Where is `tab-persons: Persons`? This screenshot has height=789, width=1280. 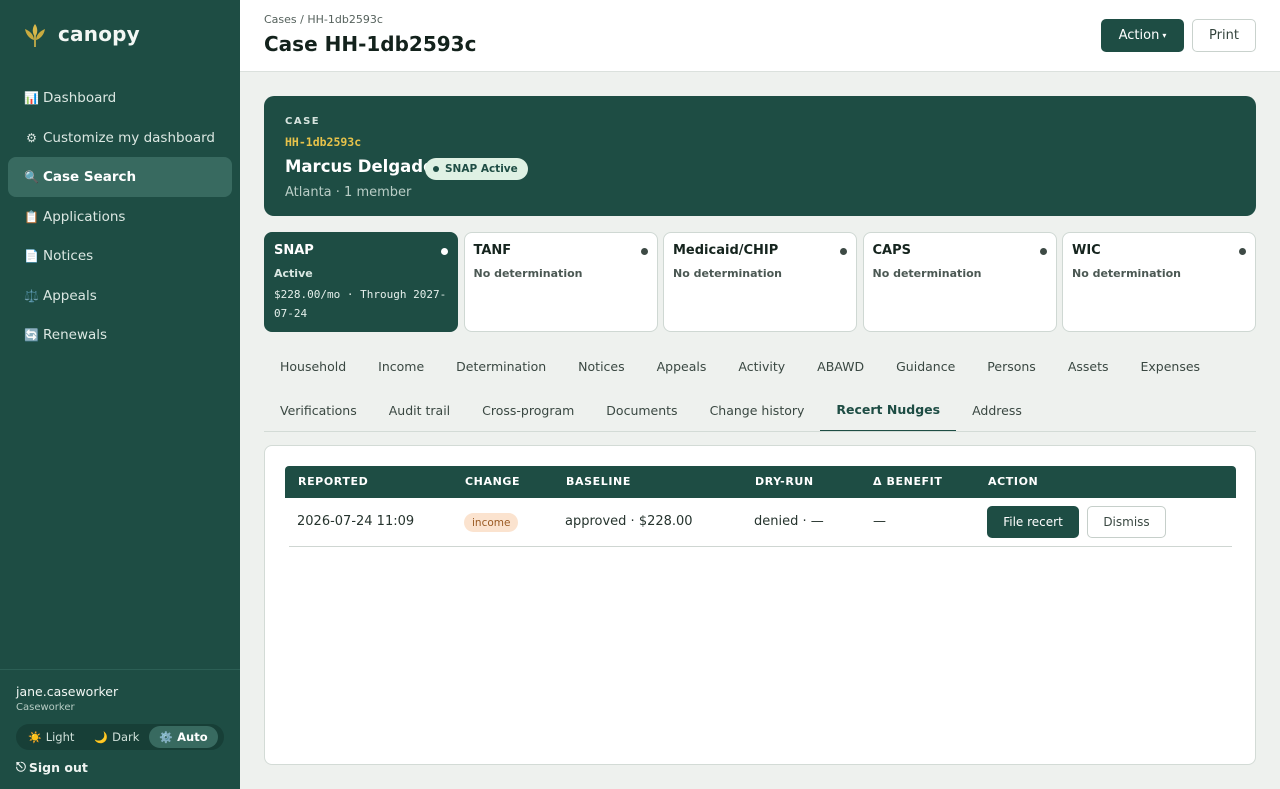
tab-persons: Persons is located at coordinates (1011, 366).